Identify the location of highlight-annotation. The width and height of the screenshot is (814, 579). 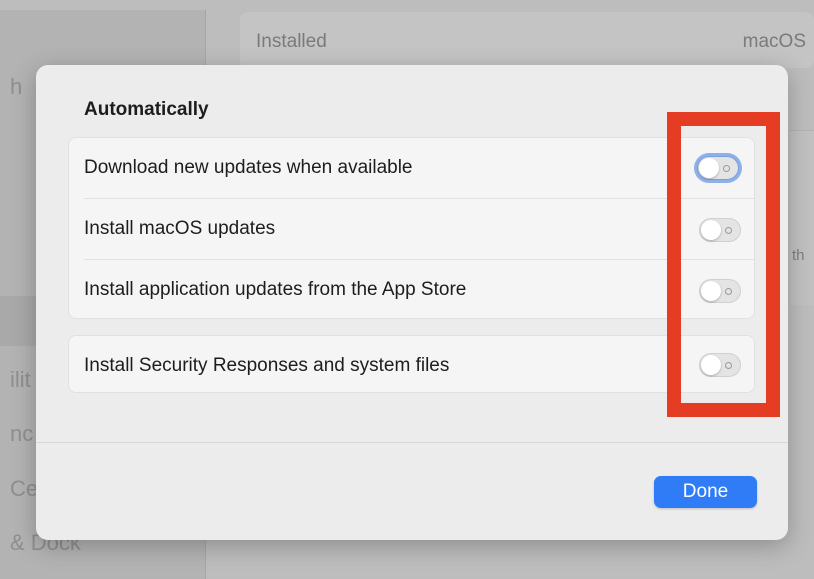
(723, 264).